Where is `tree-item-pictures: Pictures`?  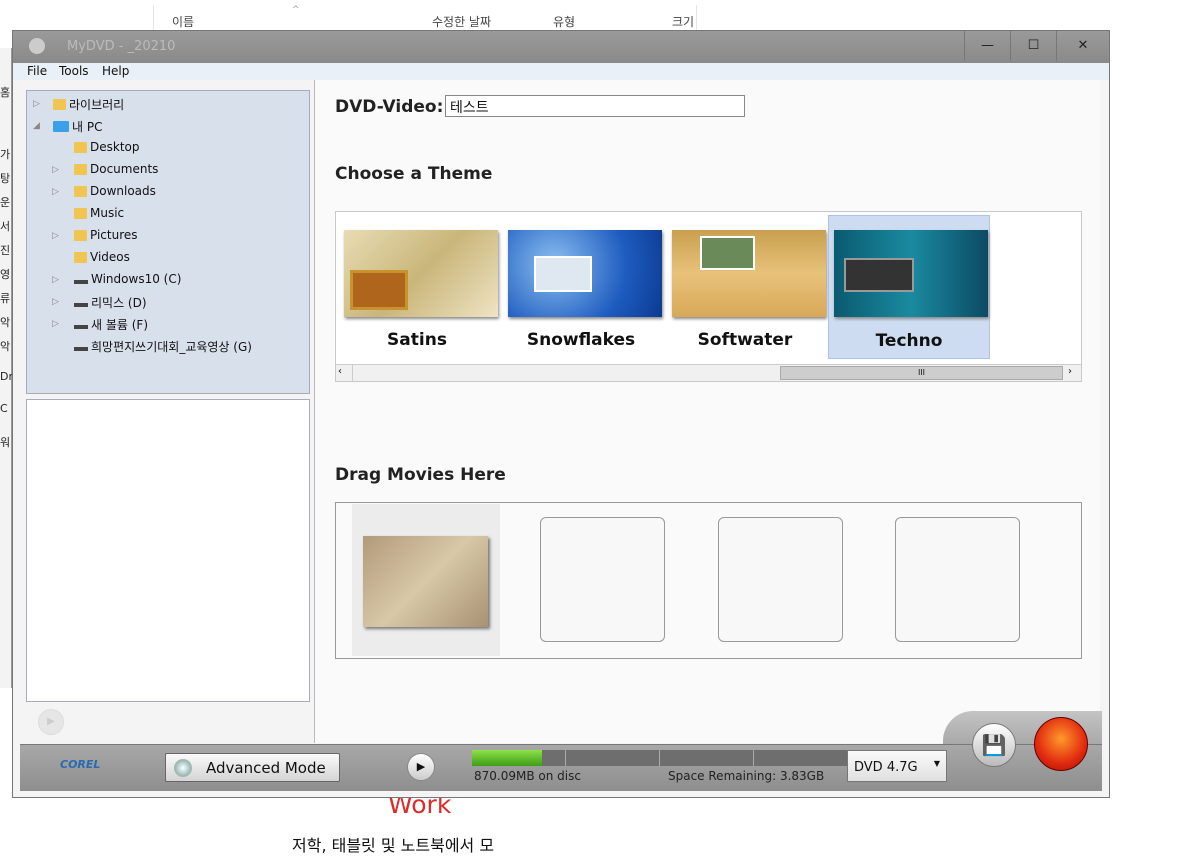
tree-item-pictures: Pictures is located at coordinates (106, 235).